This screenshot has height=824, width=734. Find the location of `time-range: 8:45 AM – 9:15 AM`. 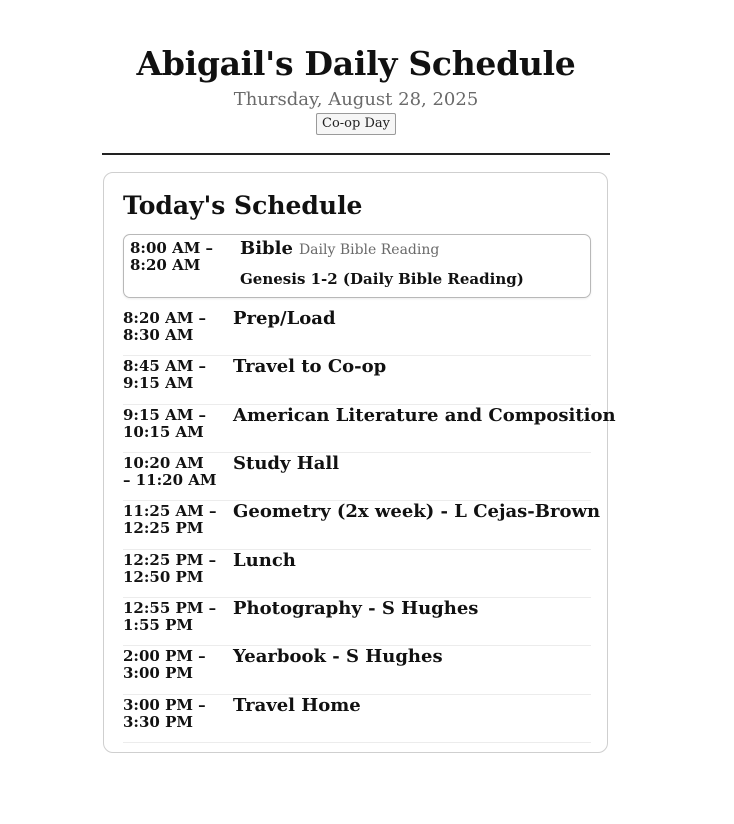

time-range: 8:45 AM – 9:15 AM is located at coordinates (175, 375).